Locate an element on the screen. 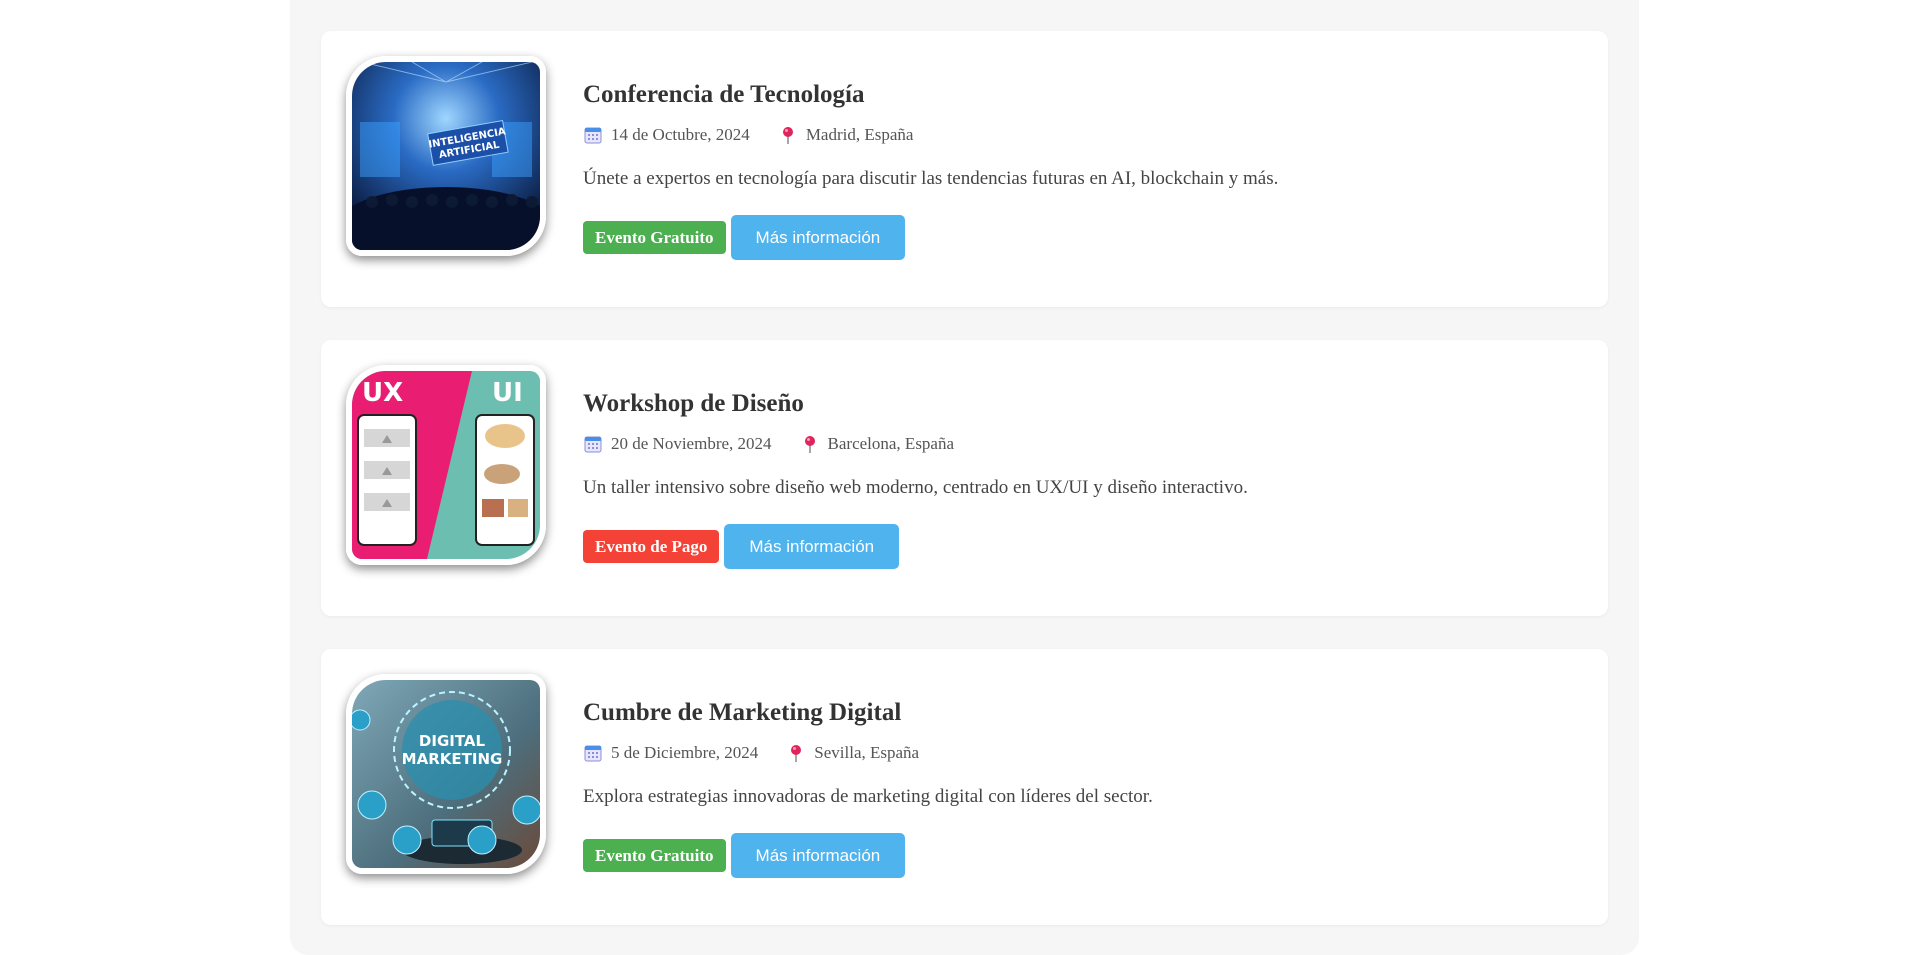 The height and width of the screenshot is (955, 1920). event-date: 5 de Diciembre, 2024 is located at coordinates (685, 752).